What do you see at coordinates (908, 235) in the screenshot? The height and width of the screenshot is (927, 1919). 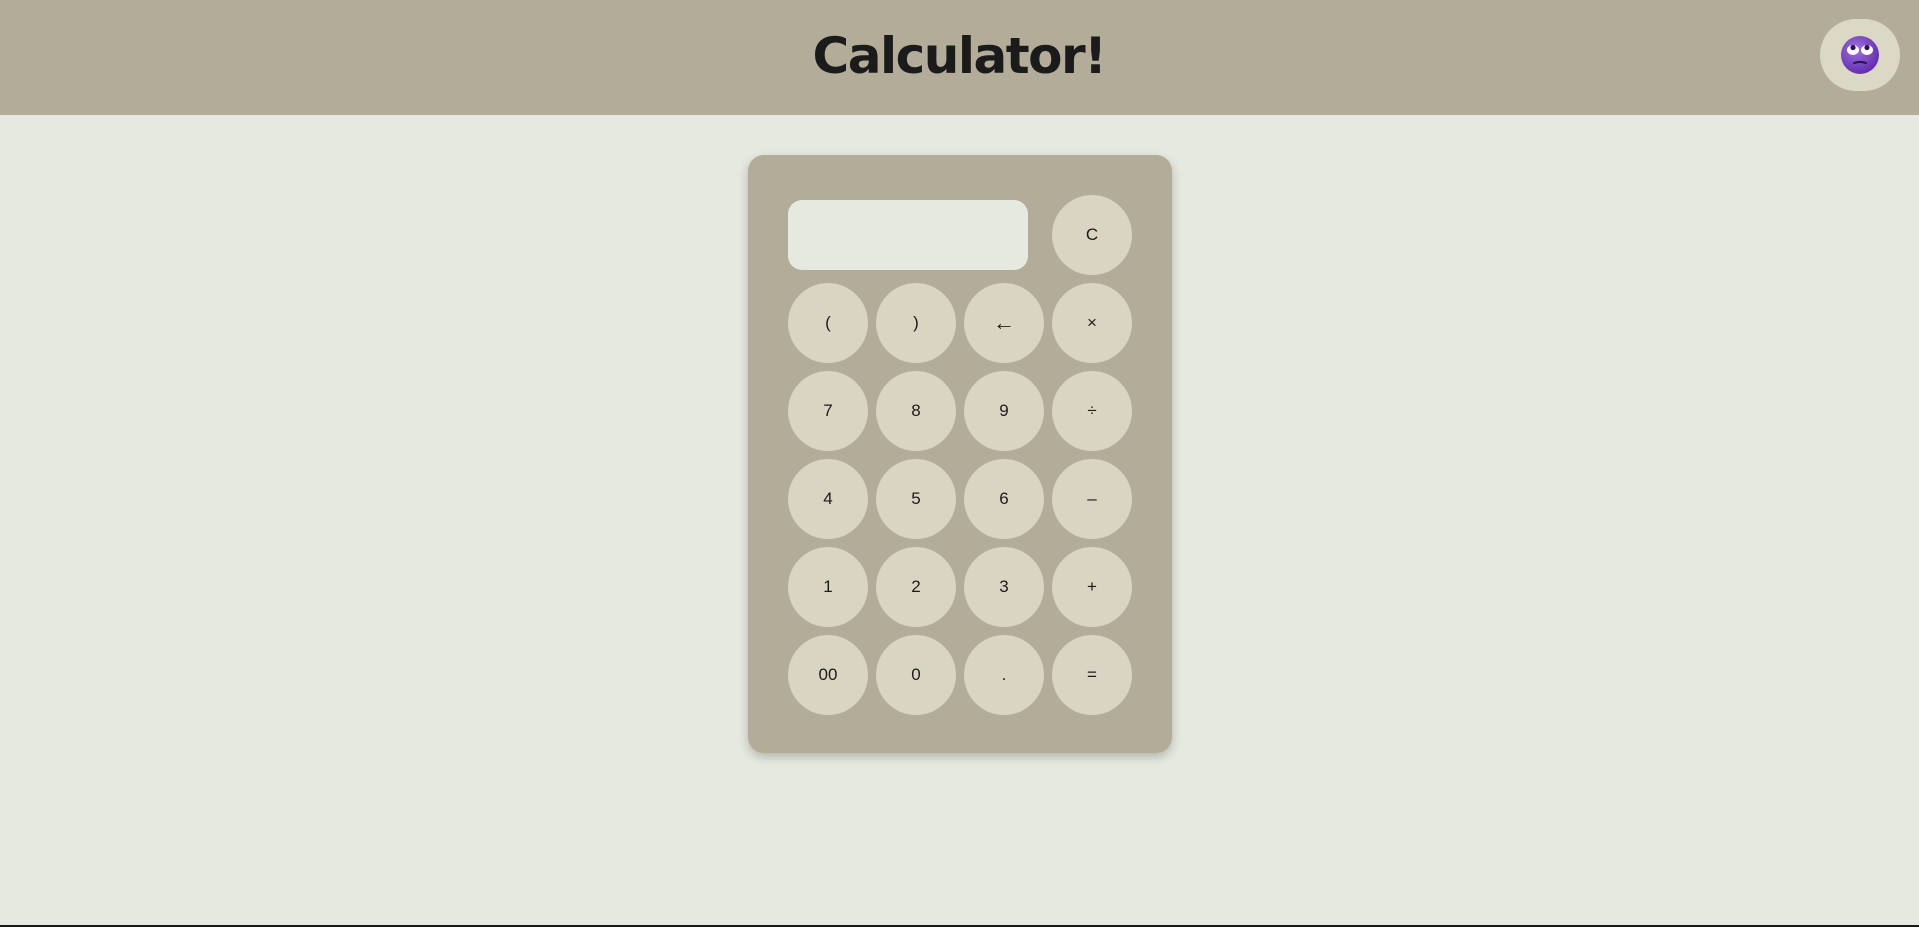 I see `calculator-display` at bounding box center [908, 235].